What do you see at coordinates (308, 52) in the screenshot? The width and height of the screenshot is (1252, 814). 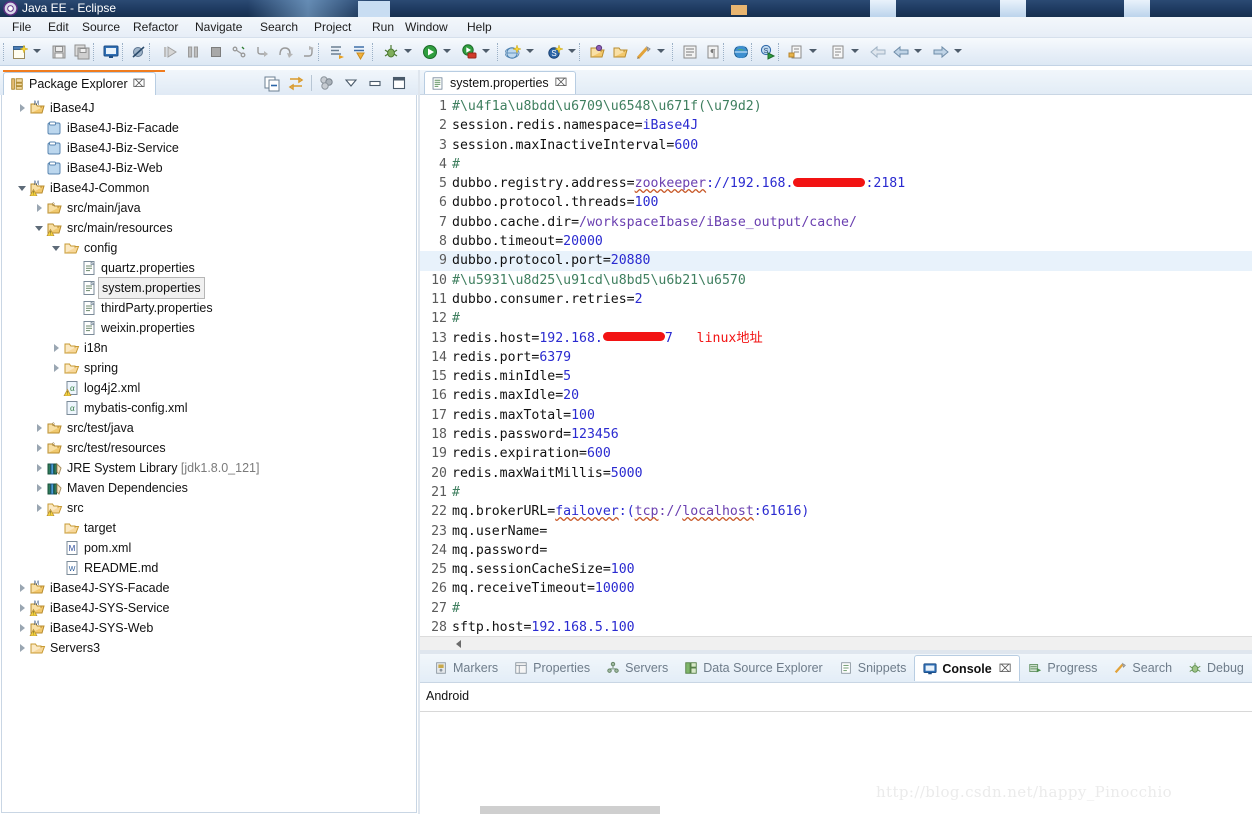 I see `step-return-icon` at bounding box center [308, 52].